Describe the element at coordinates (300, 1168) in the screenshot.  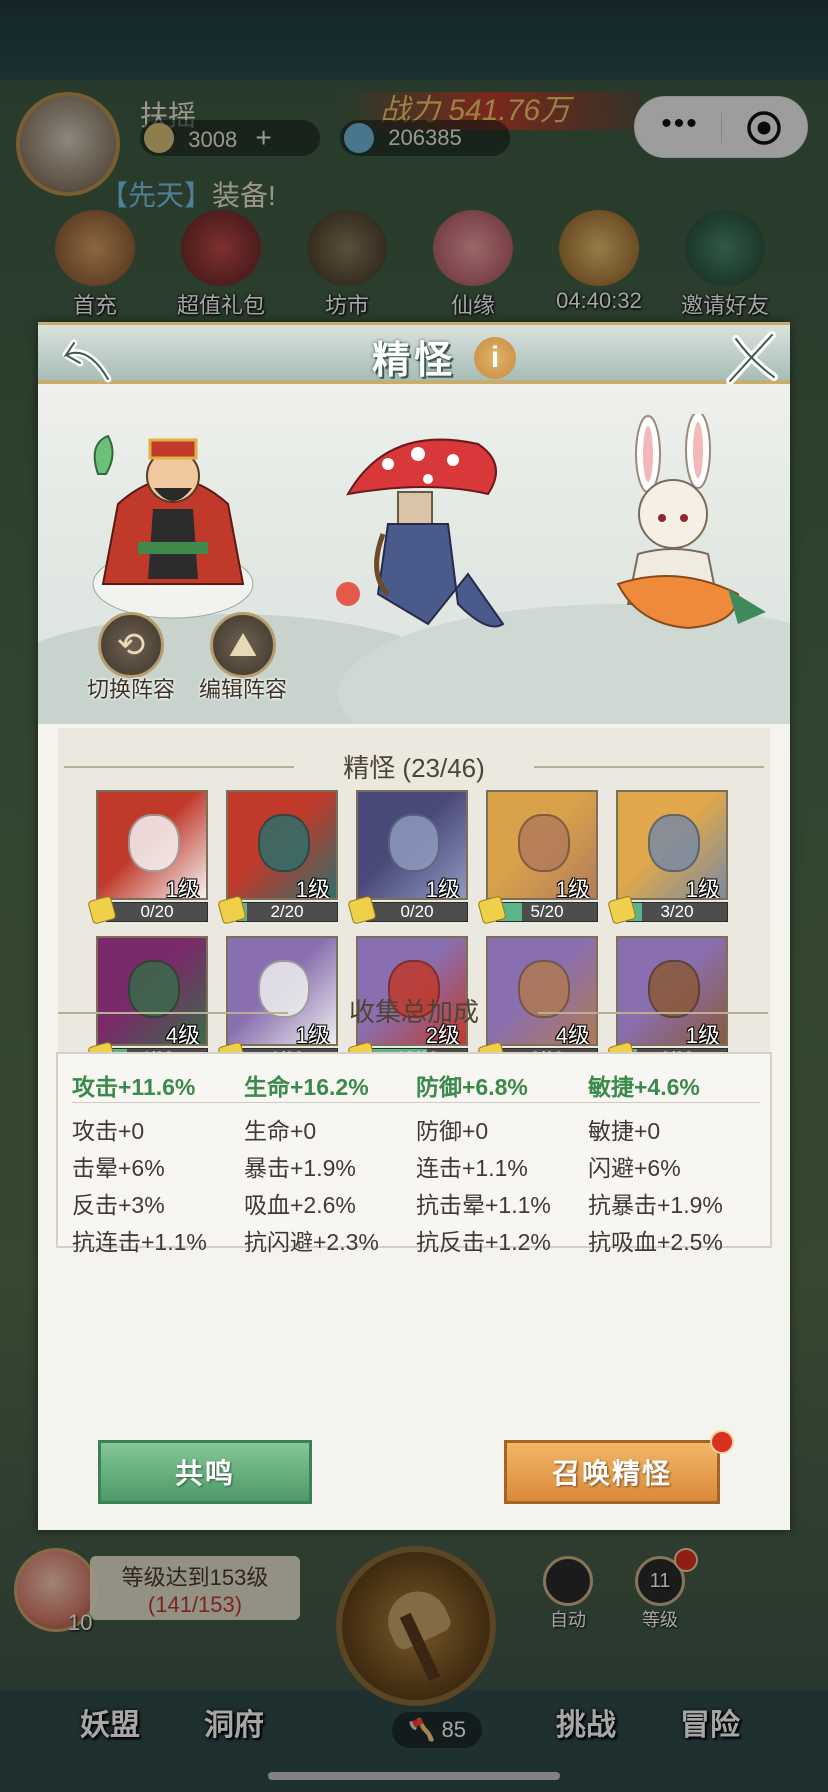
I see `bonus-stat-cell: 暴击+1.9%` at that location.